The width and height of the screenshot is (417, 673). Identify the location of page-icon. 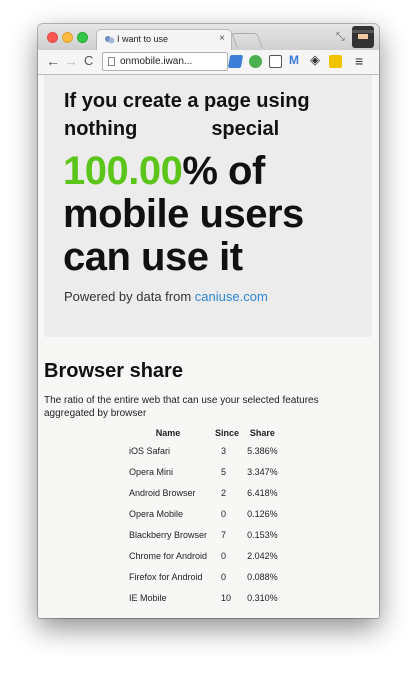
(111, 61).